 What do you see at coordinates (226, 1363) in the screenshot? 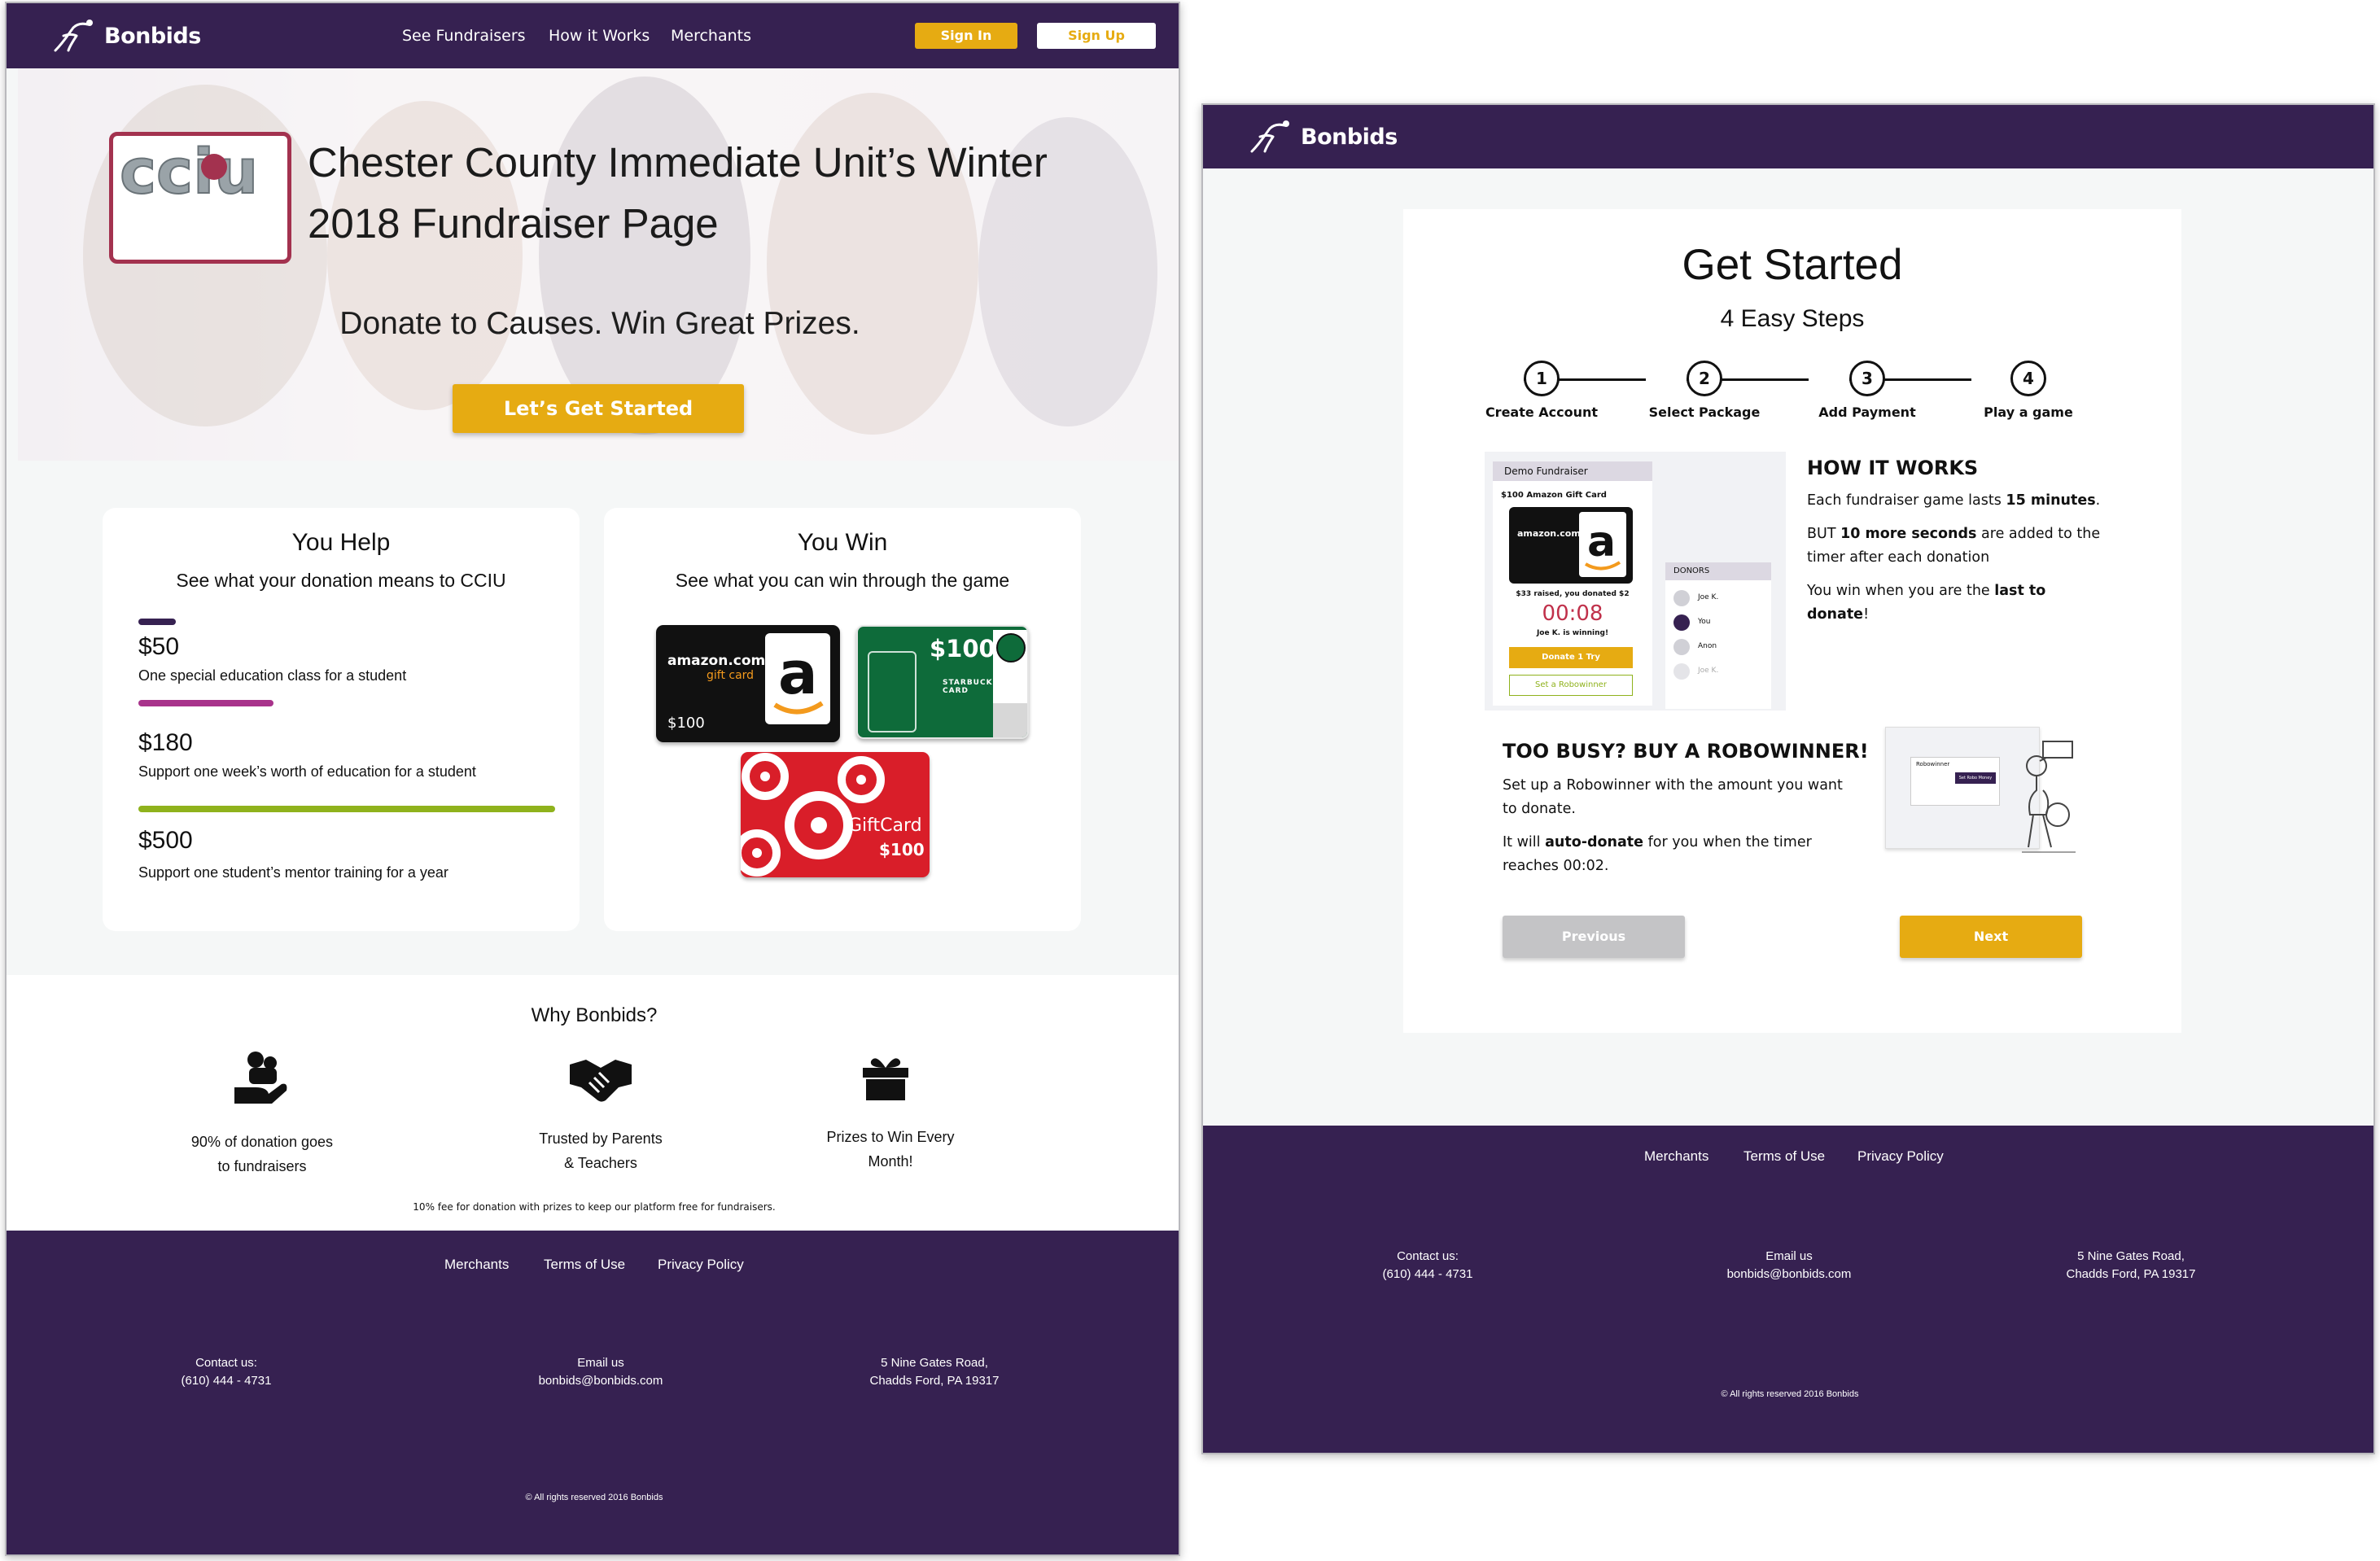
I see `footer-contact-label: Contact us:` at bounding box center [226, 1363].